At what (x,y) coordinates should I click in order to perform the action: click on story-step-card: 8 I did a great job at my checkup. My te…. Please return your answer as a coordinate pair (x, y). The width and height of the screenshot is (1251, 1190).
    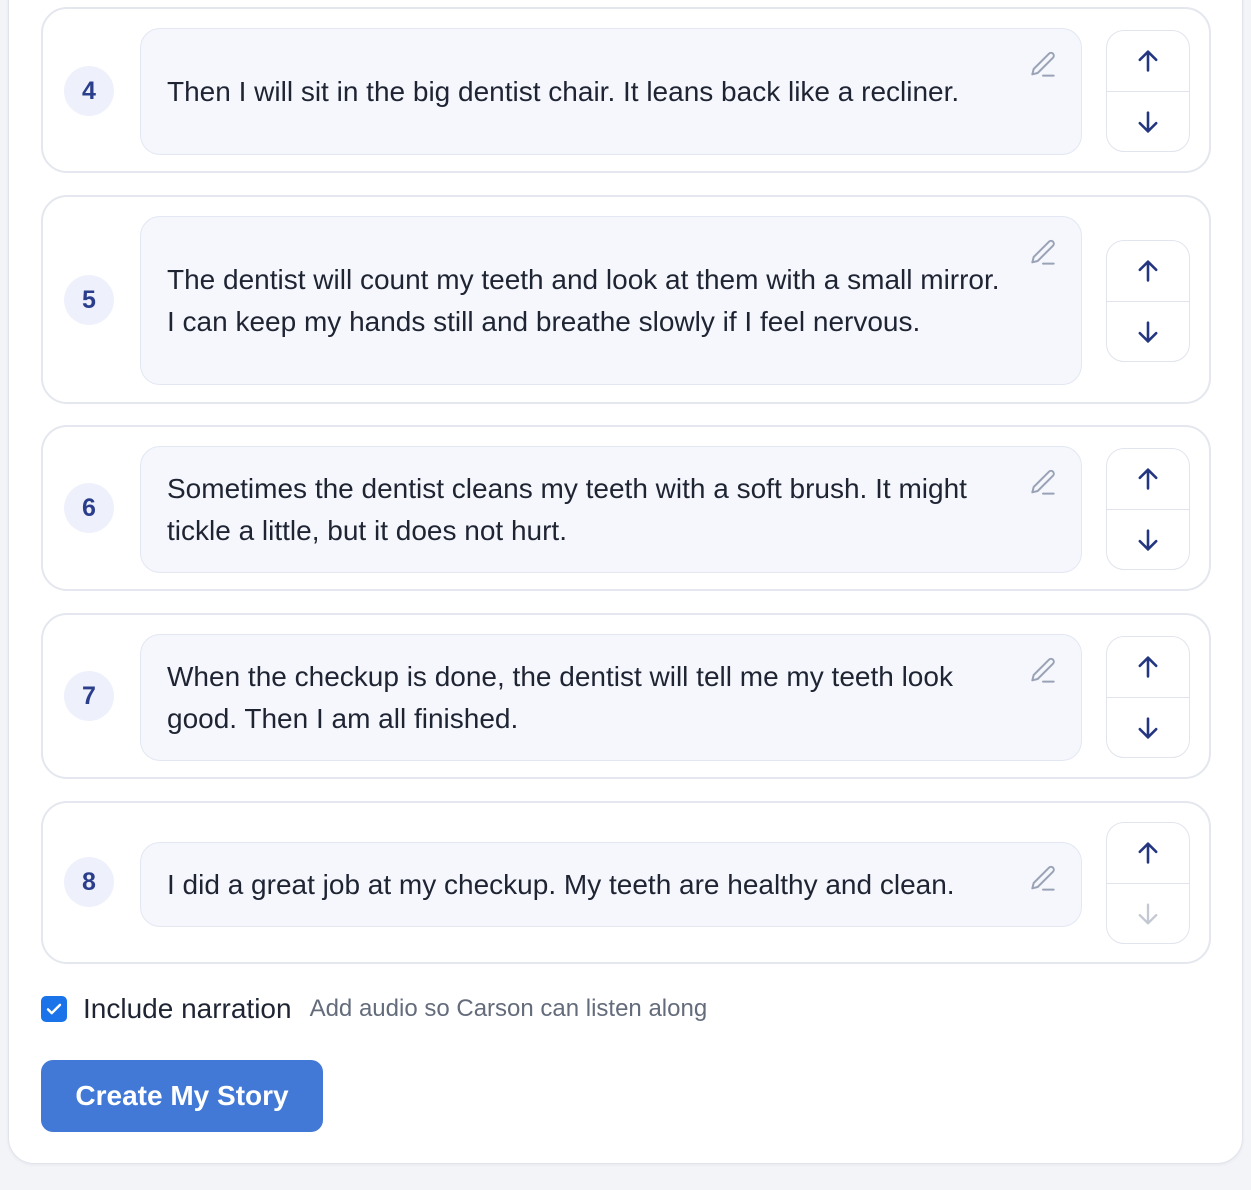
    Looking at the image, I should click on (626, 882).